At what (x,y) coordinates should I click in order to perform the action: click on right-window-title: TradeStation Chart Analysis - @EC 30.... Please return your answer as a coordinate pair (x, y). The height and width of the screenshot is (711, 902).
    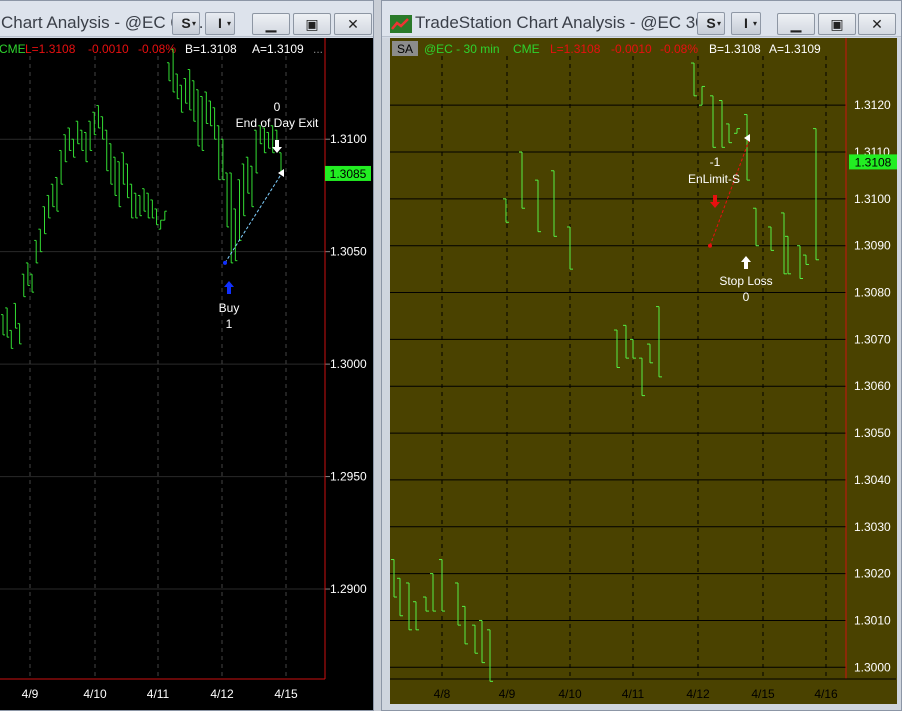
    Looking at the image, I should click on (567, 22).